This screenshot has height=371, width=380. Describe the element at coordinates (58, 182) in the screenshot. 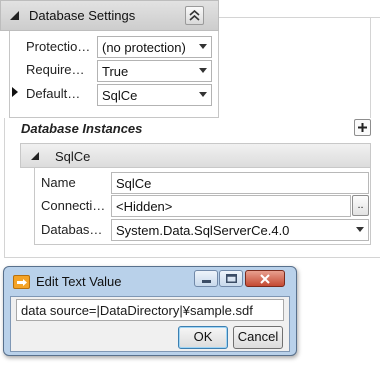

I see `field-label-name: Name` at that location.